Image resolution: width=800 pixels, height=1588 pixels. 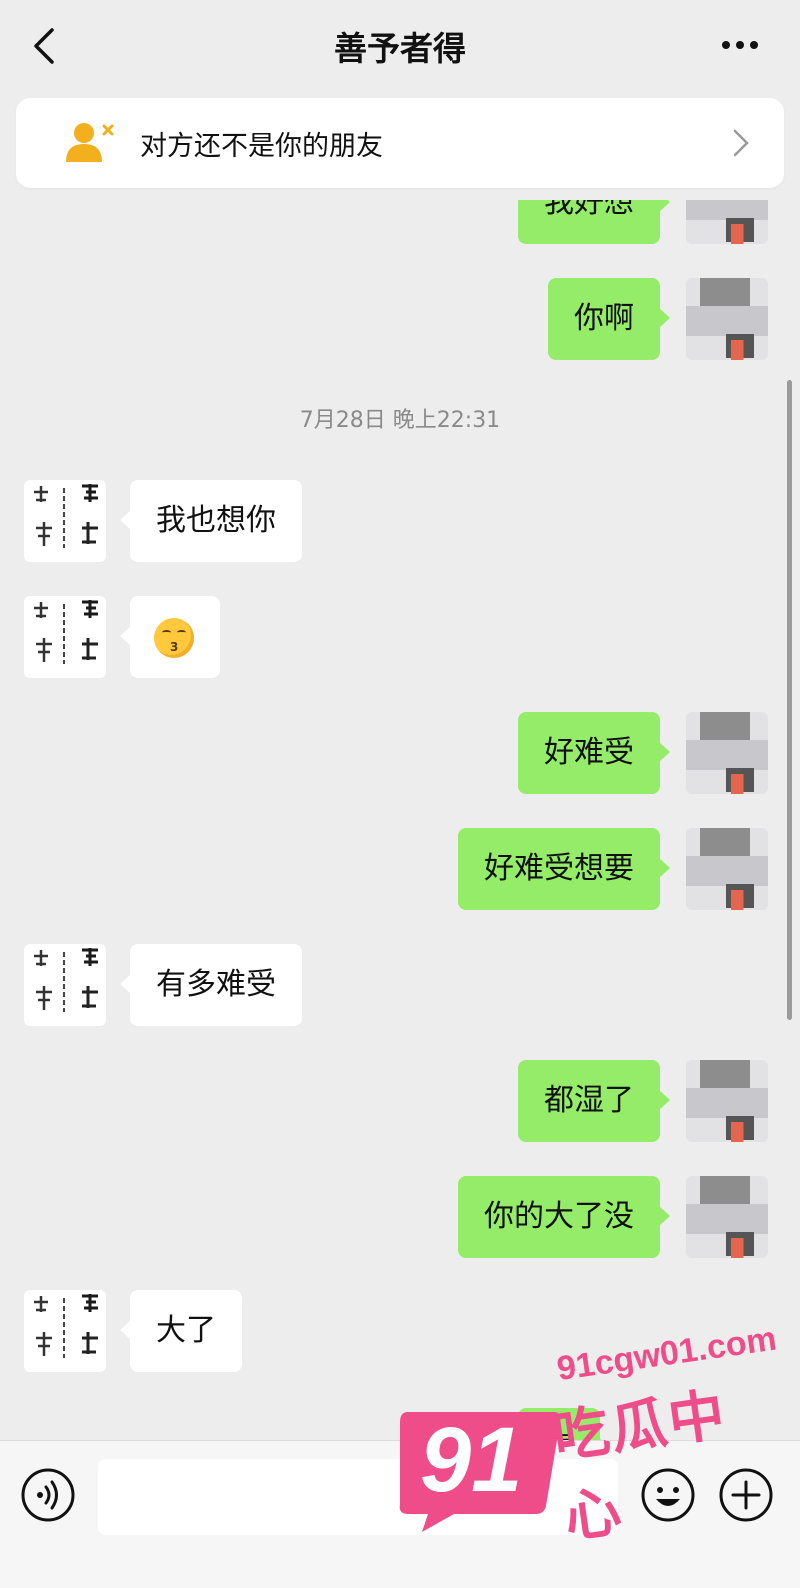 What do you see at coordinates (594, 222) in the screenshot?
I see `message-bubble-sent: 我好想` at bounding box center [594, 222].